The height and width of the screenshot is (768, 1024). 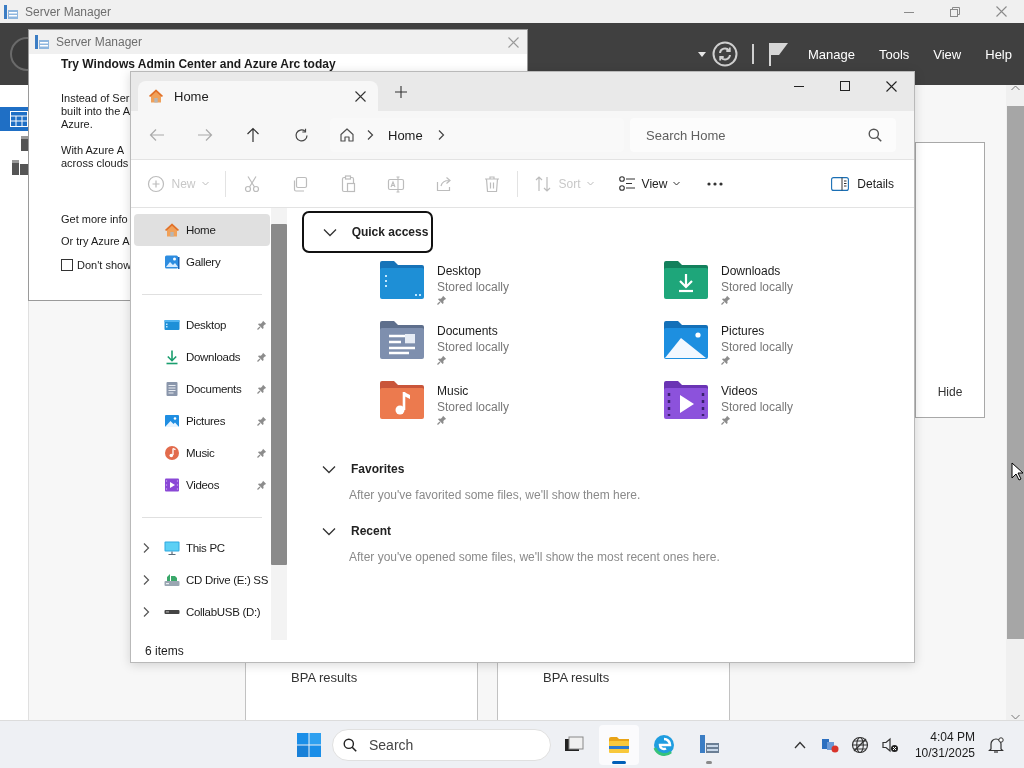 I want to click on clock: 4:04 PM 10/31/2025, so click(x=944, y=744).